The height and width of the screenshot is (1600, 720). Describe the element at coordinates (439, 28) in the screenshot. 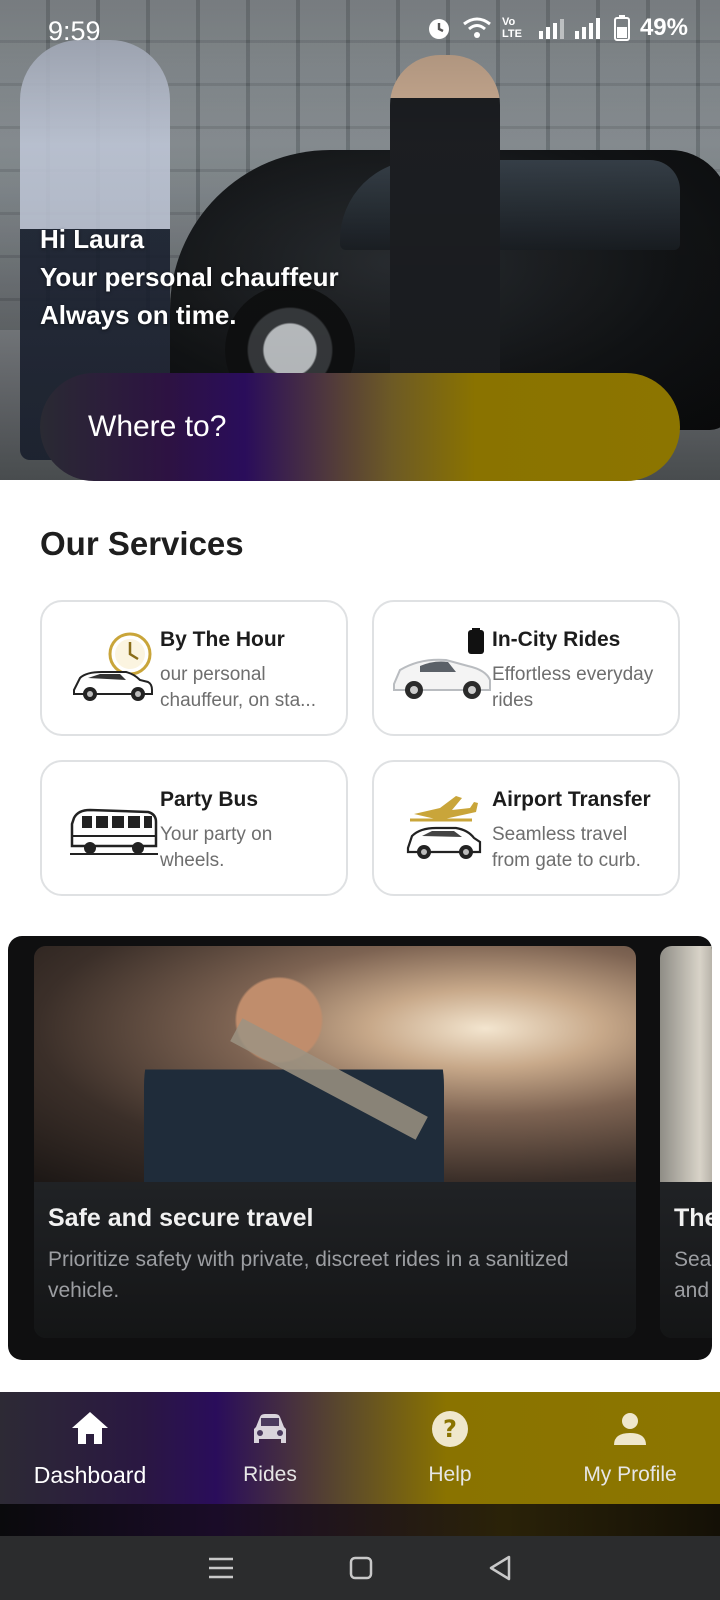

I see `alarm-icon` at that location.